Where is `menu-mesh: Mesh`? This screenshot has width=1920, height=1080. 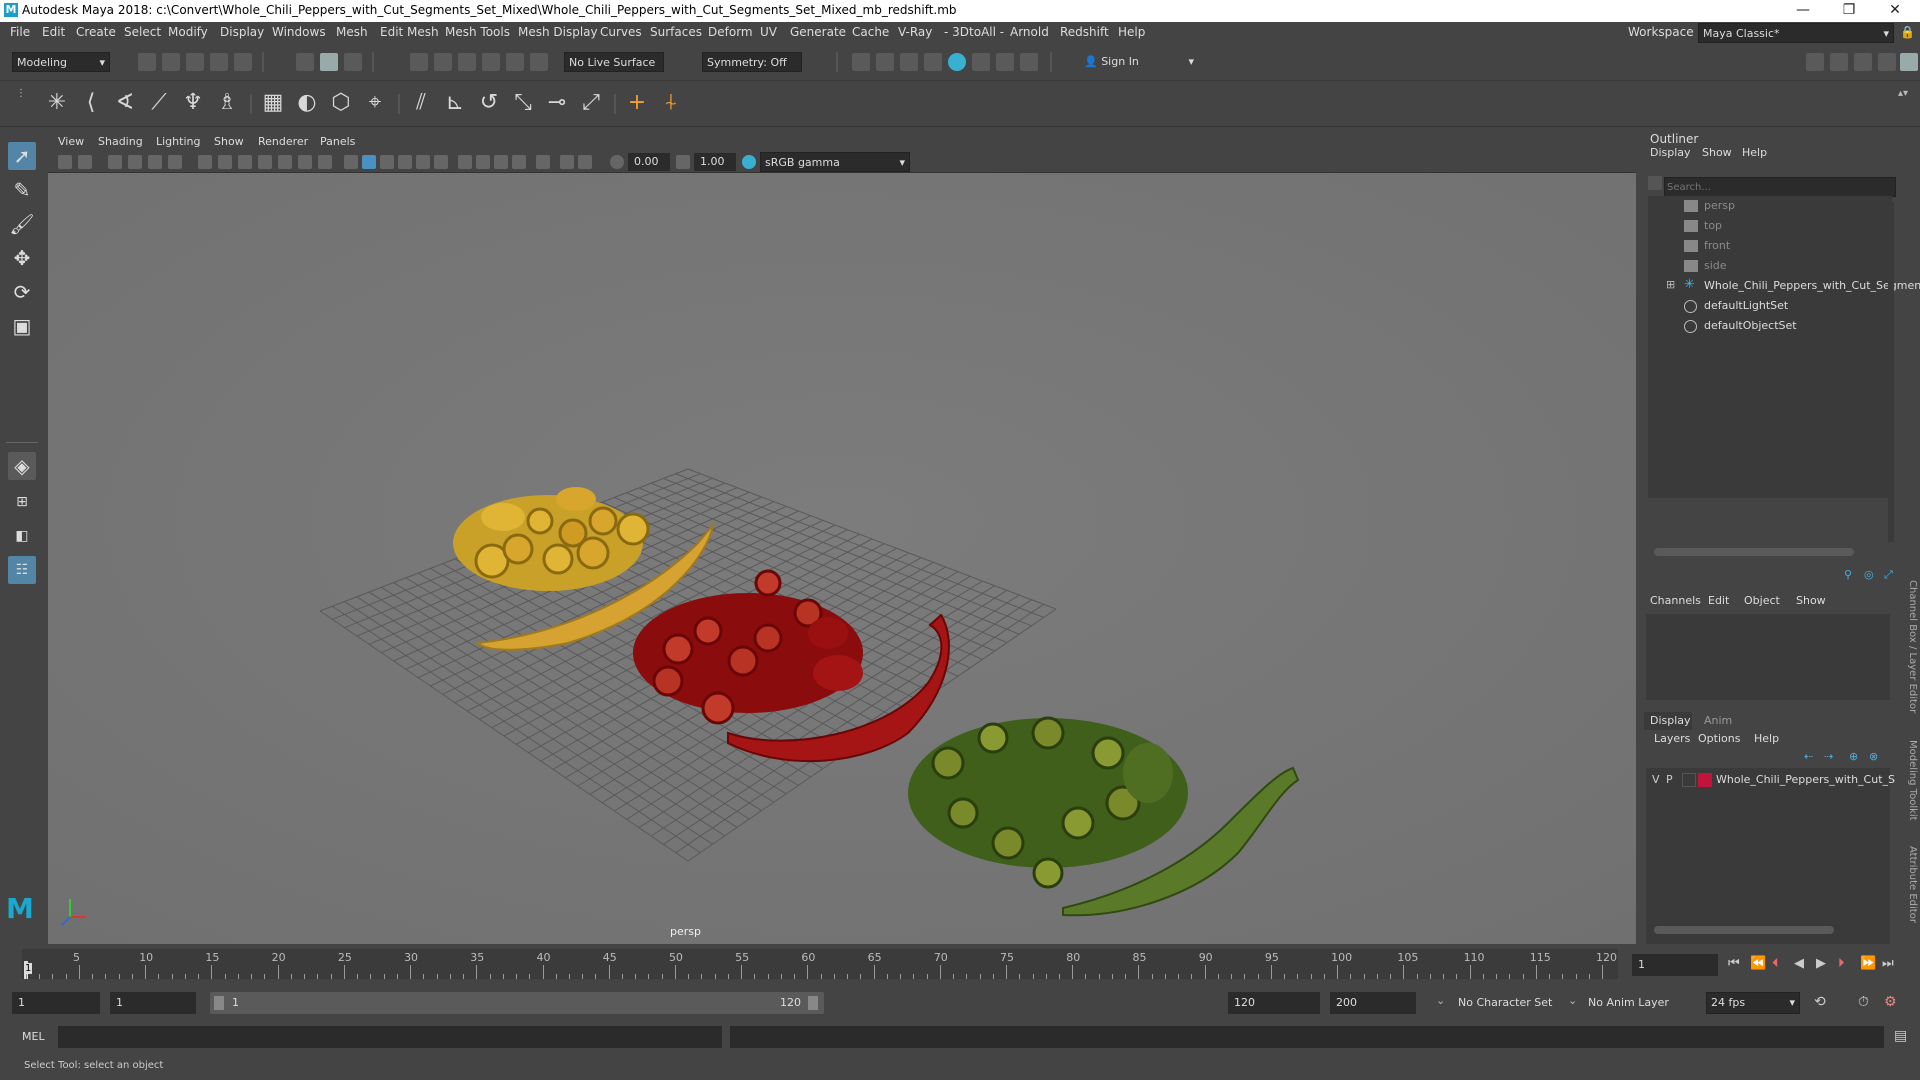 menu-mesh: Mesh is located at coordinates (352, 32).